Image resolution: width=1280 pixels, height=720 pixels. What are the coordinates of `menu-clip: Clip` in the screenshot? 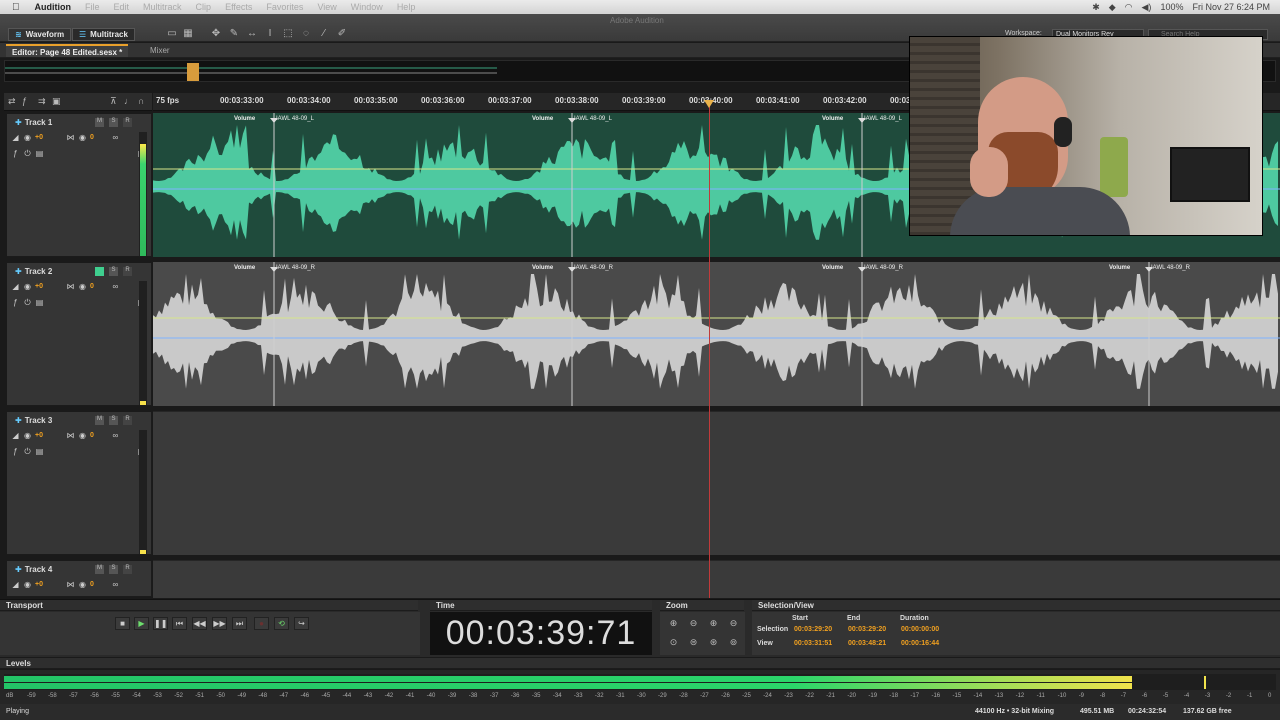 It's located at (204, 7).